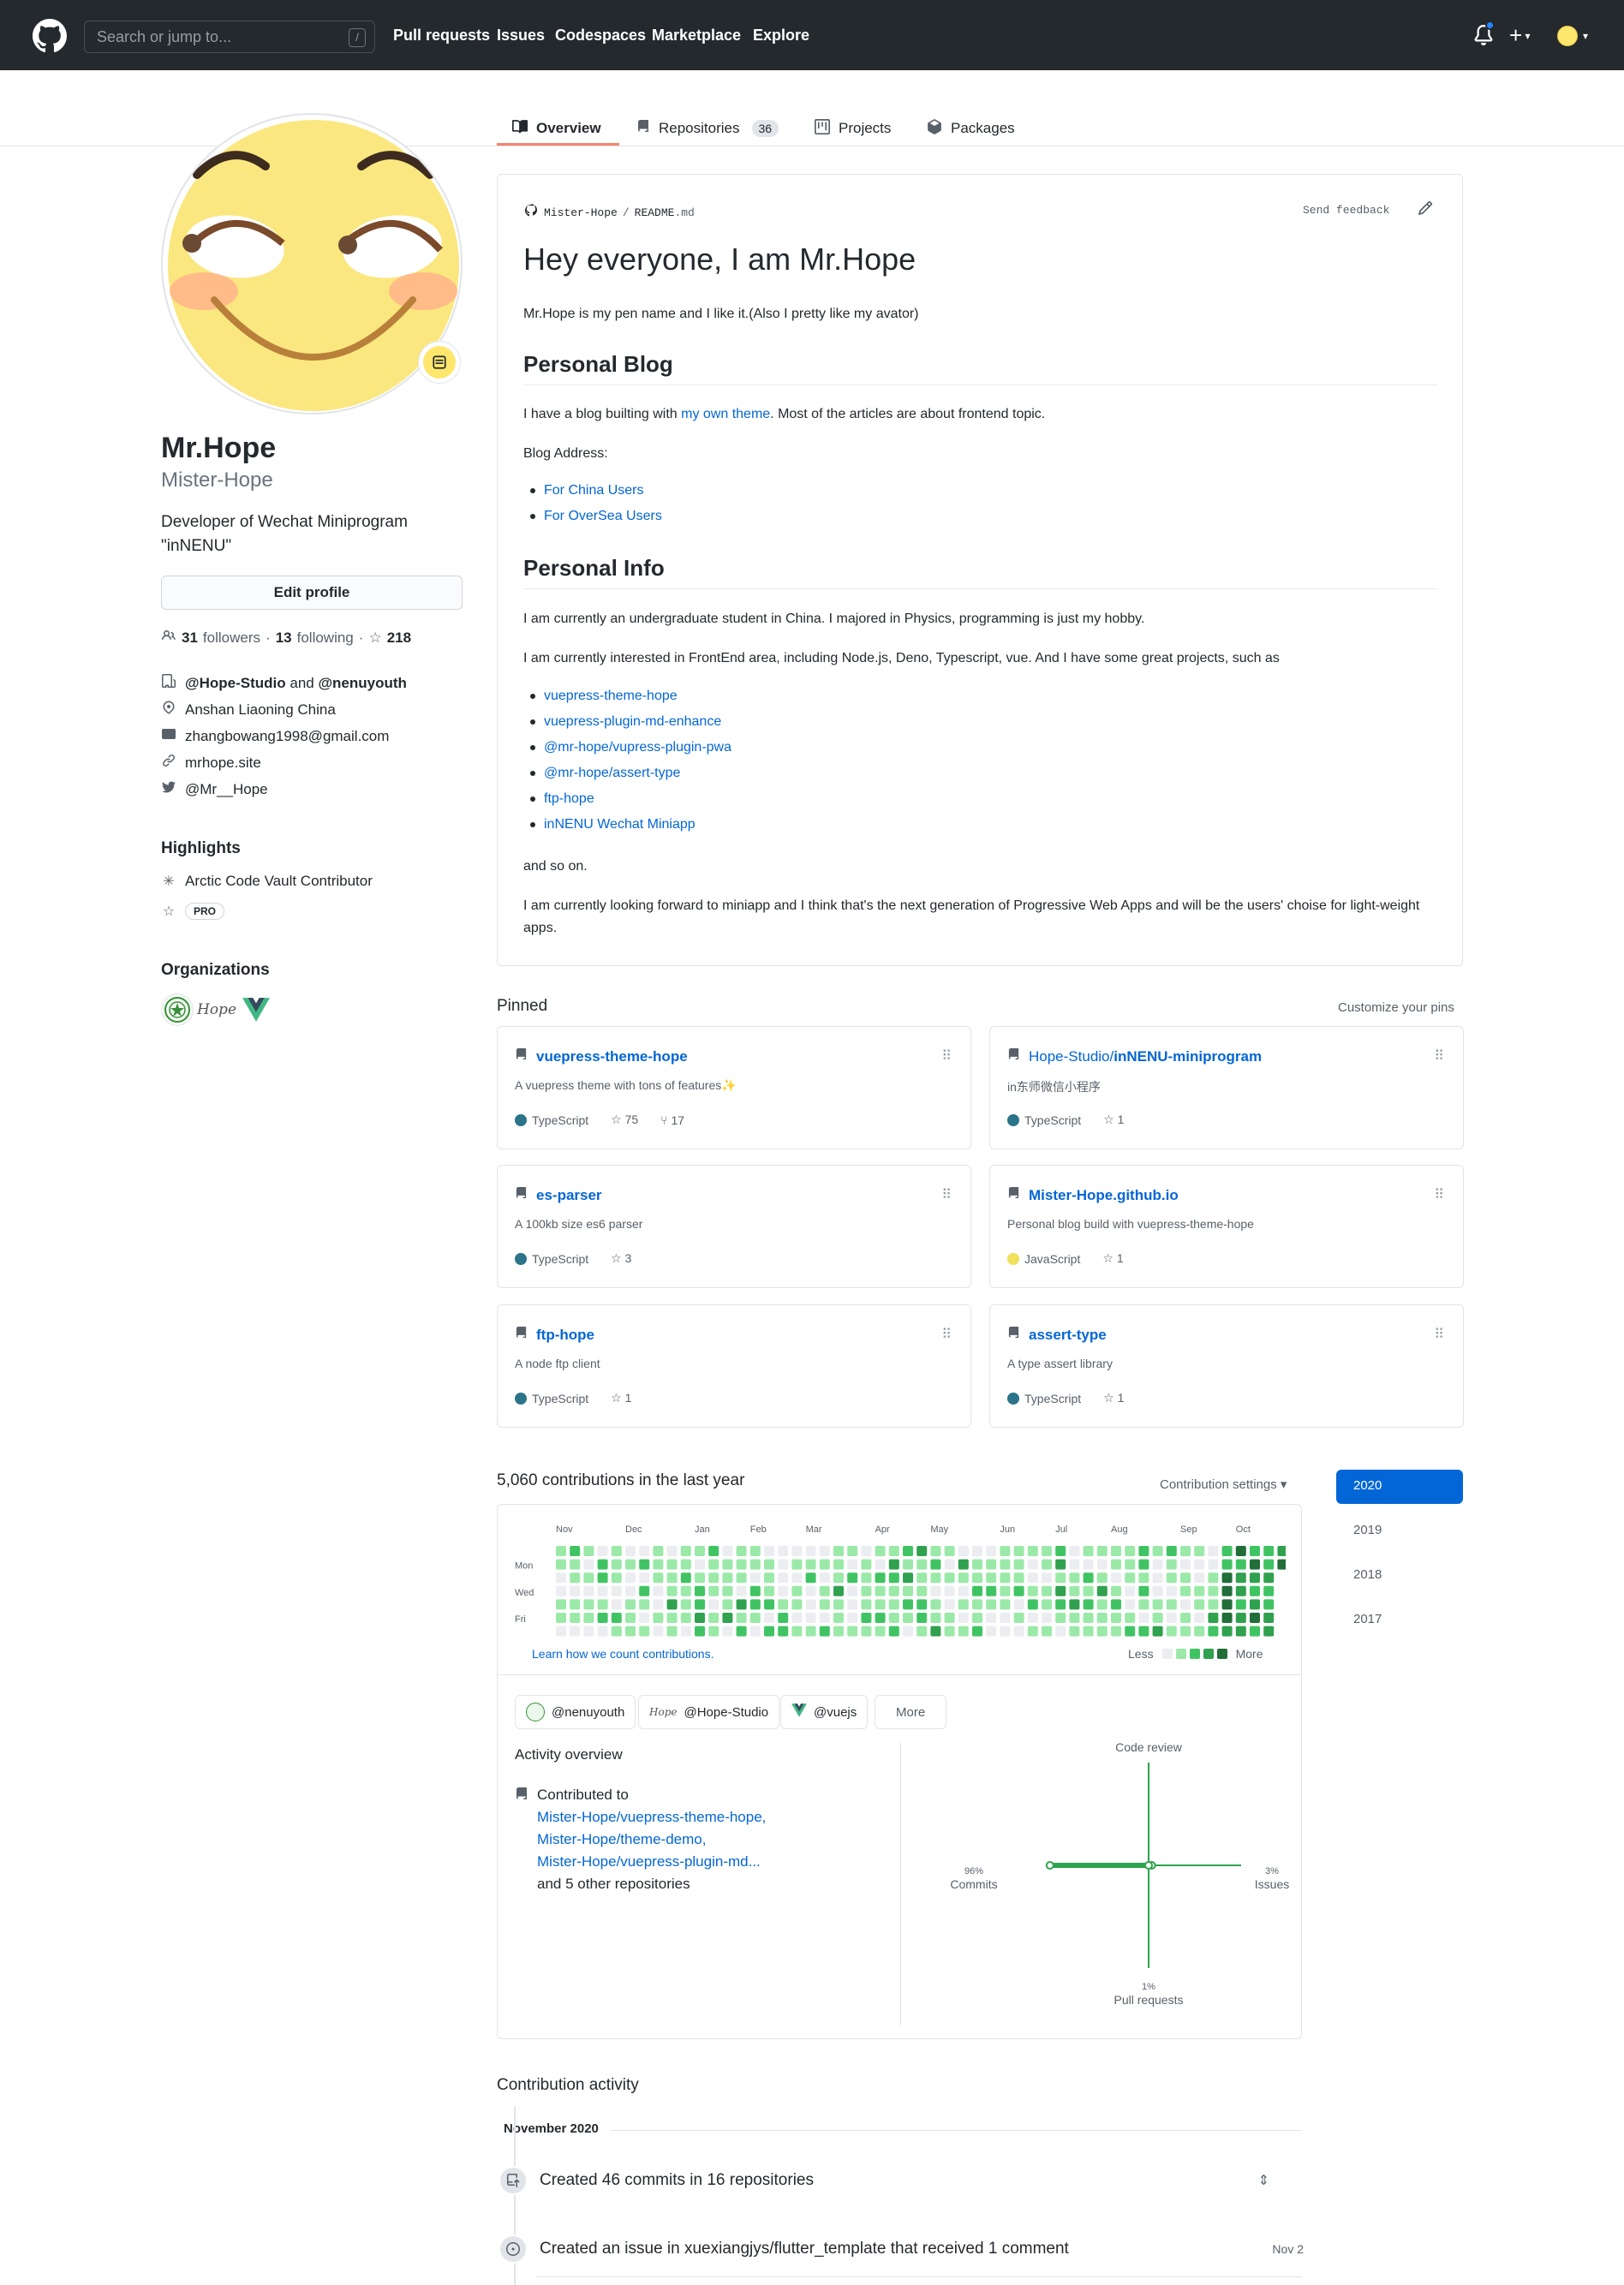  What do you see at coordinates (558, 1195) in the screenshot?
I see `pinned-repo-title: es-parser` at bounding box center [558, 1195].